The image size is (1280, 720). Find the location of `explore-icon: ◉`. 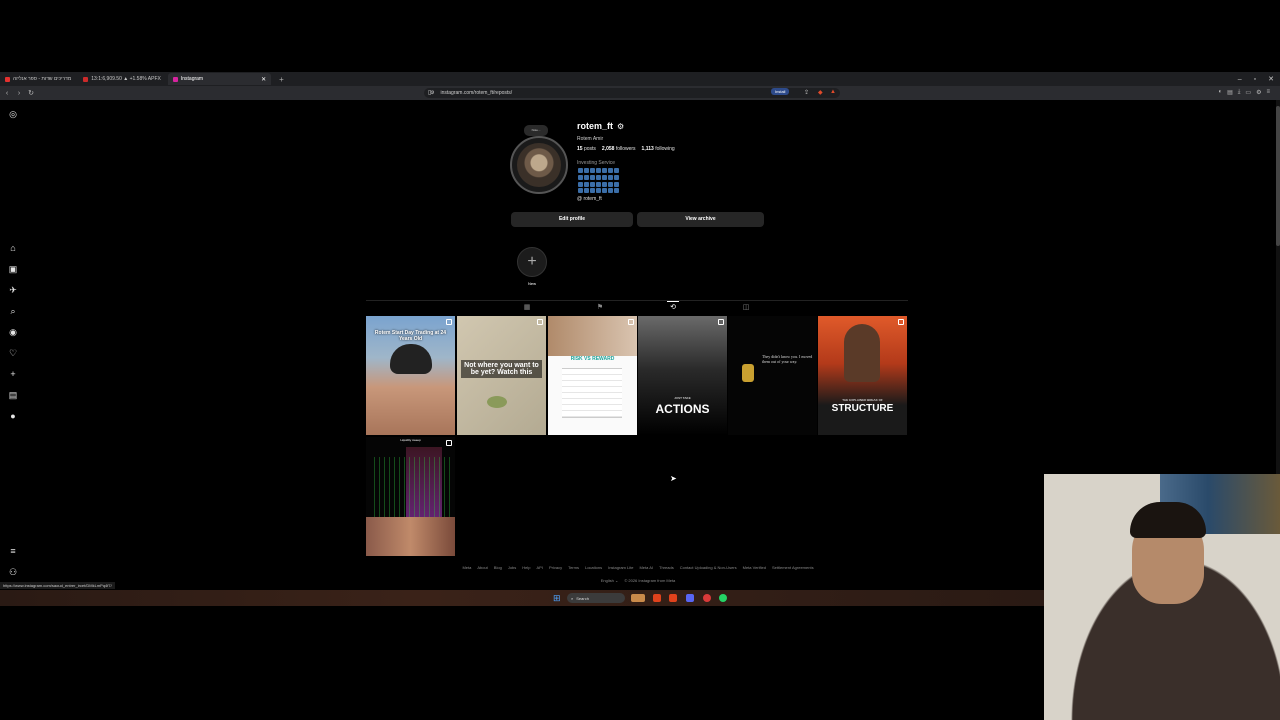

explore-icon: ◉ is located at coordinates (13, 332).